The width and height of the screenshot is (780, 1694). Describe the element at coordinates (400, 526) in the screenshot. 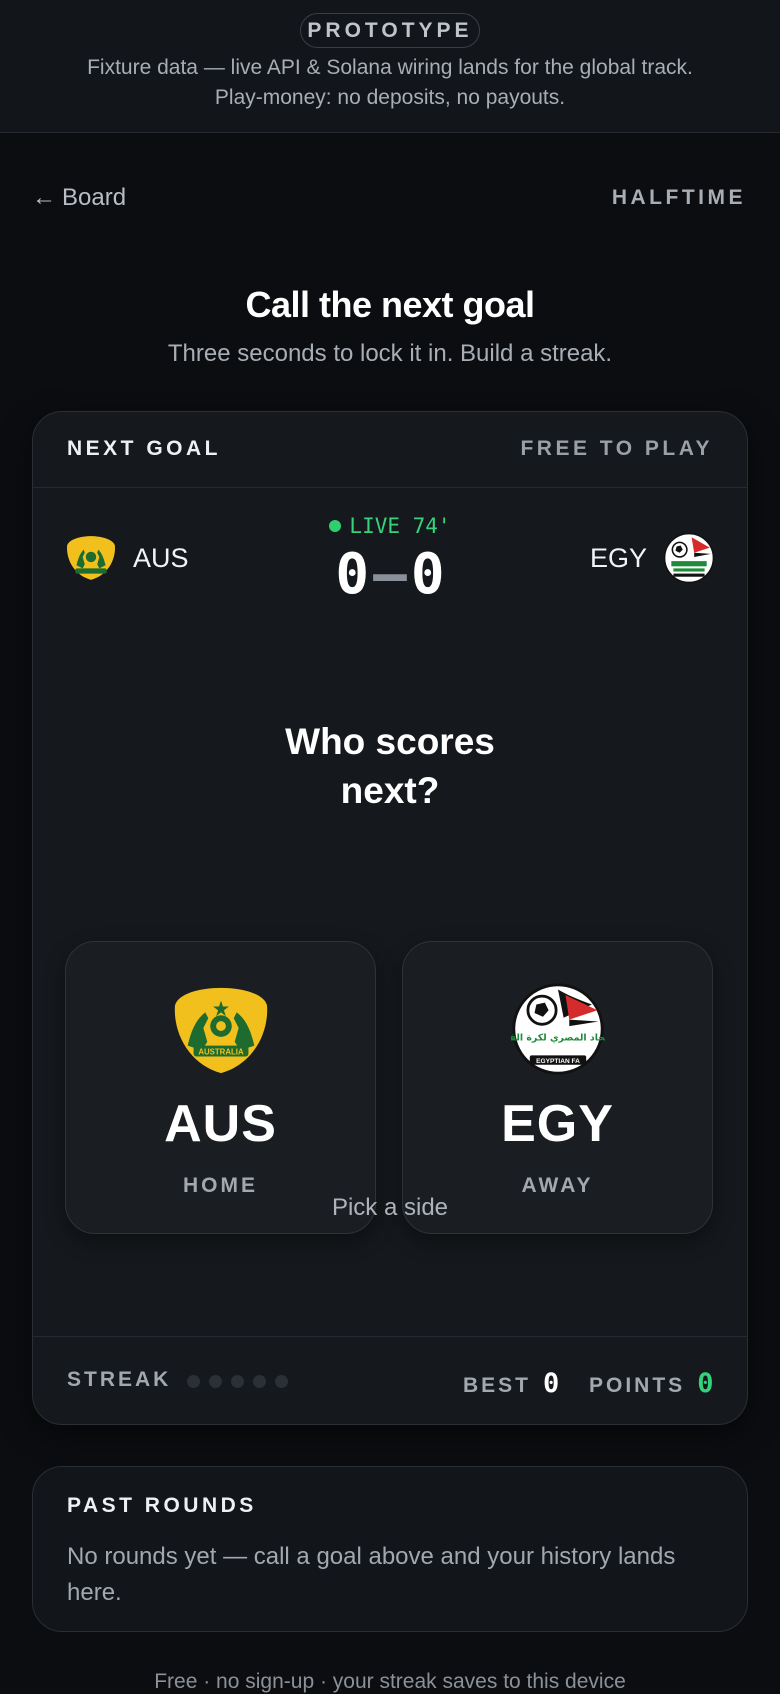

I see `live-minute: LIVE 74'` at that location.